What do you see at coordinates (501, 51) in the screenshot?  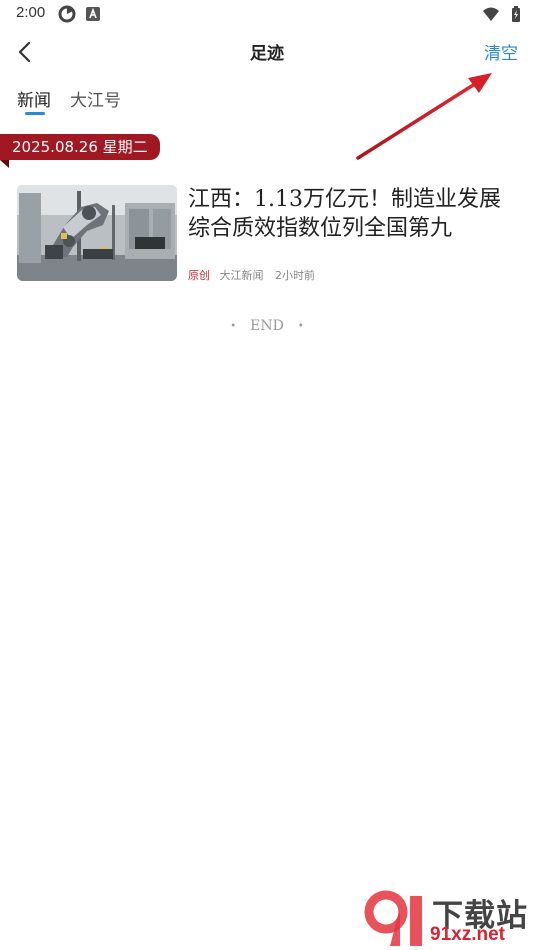 I see `clear-button: 清空` at bounding box center [501, 51].